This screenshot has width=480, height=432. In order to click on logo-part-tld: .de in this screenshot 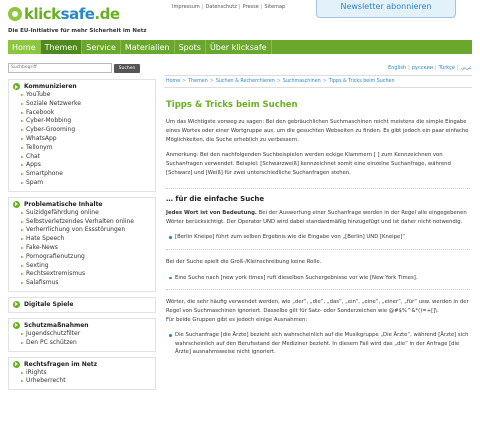, I will do `click(107, 14)`.